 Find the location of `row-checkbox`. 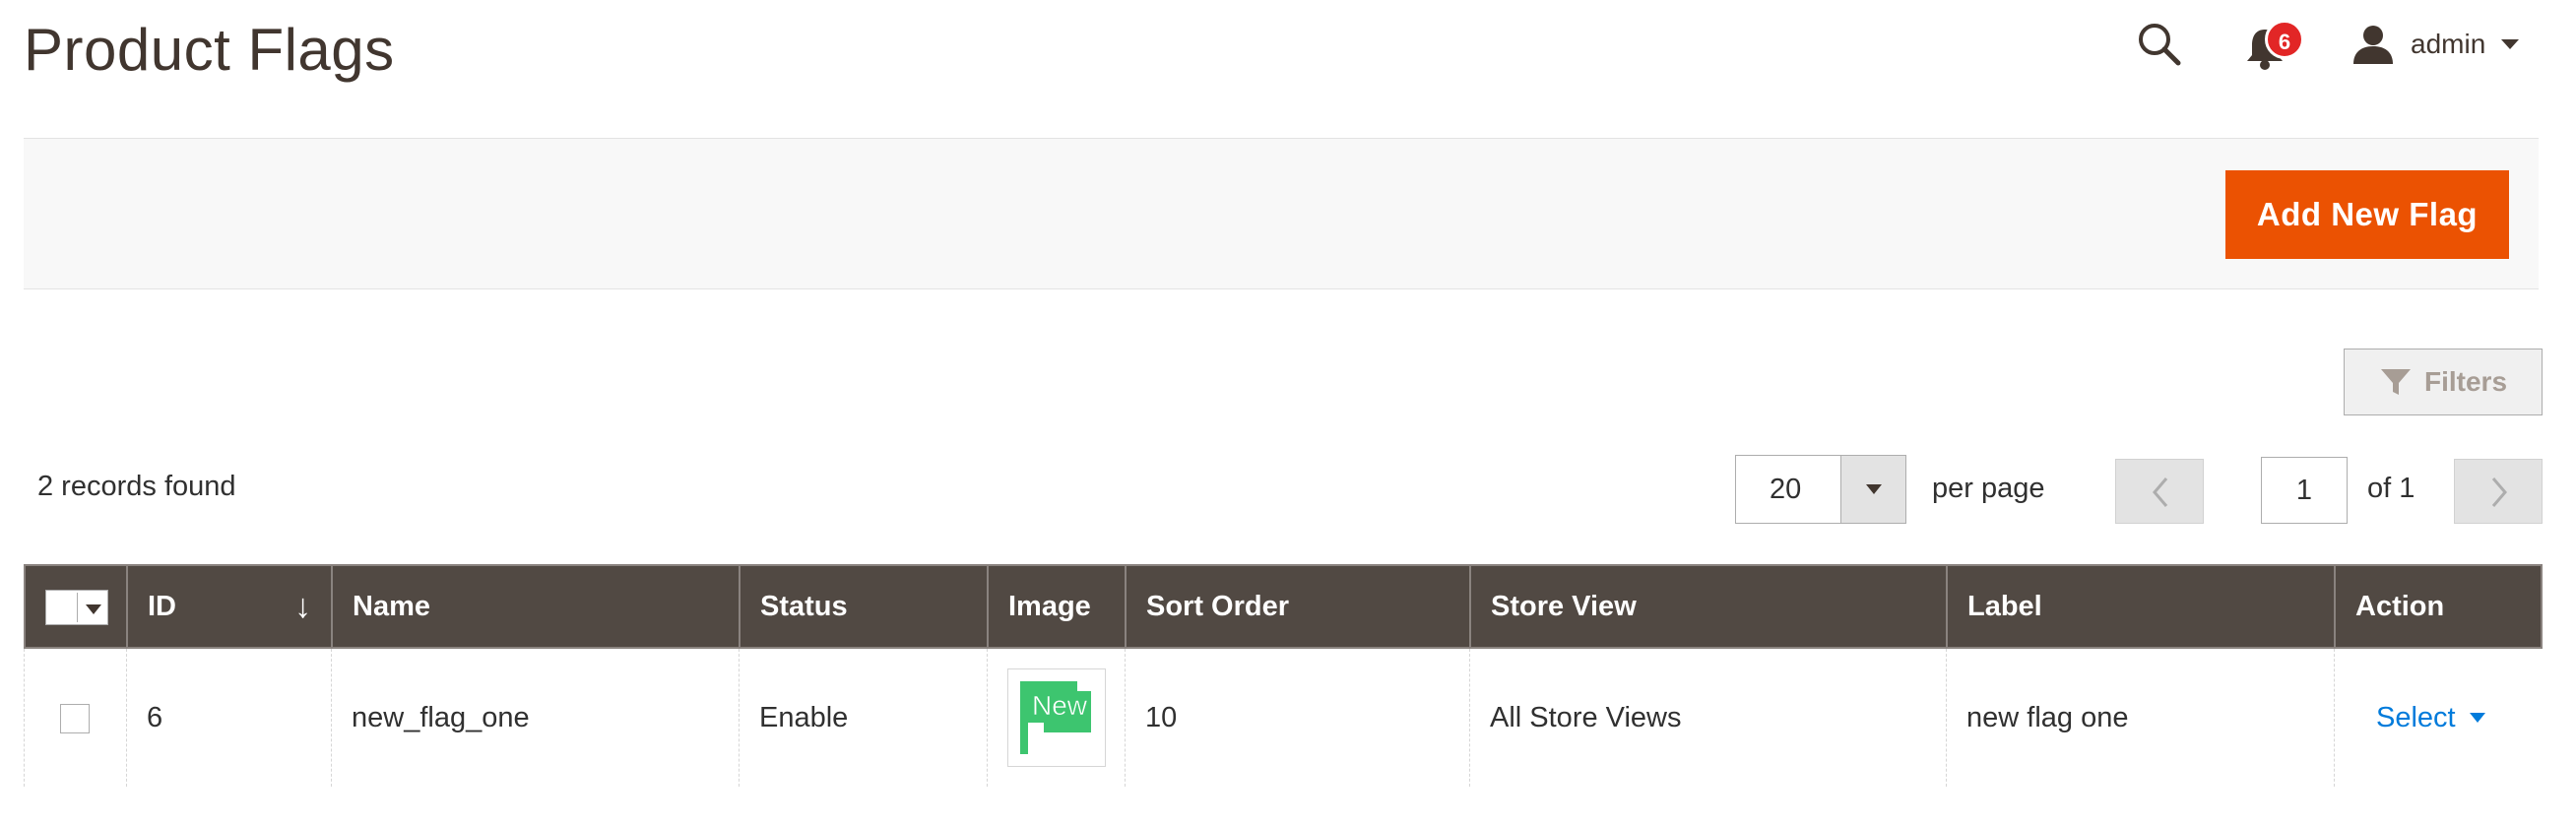

row-checkbox is located at coordinates (75, 718).